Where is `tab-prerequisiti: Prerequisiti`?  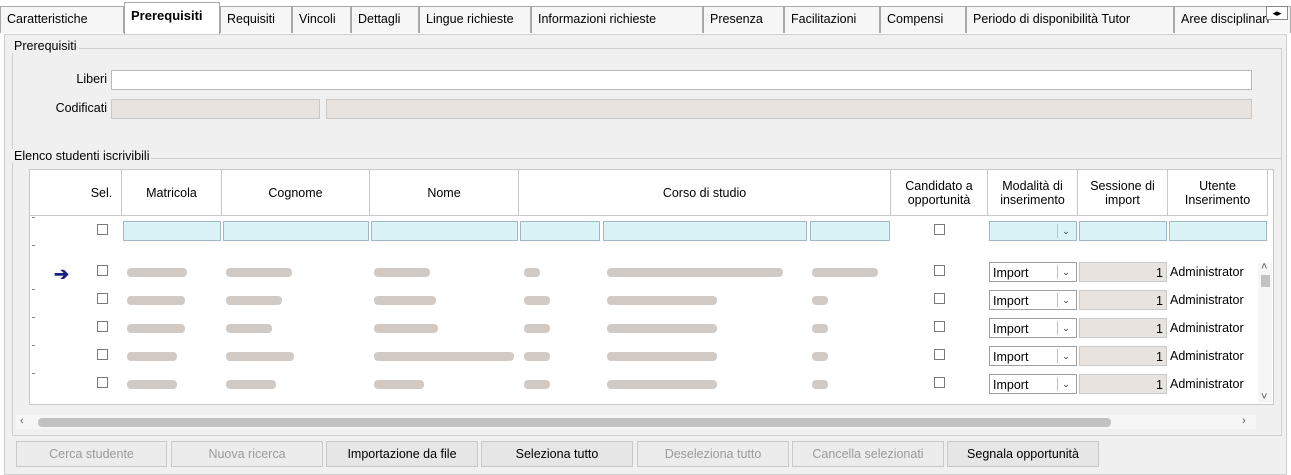 tab-prerequisiti: Prerequisiti is located at coordinates (172, 18).